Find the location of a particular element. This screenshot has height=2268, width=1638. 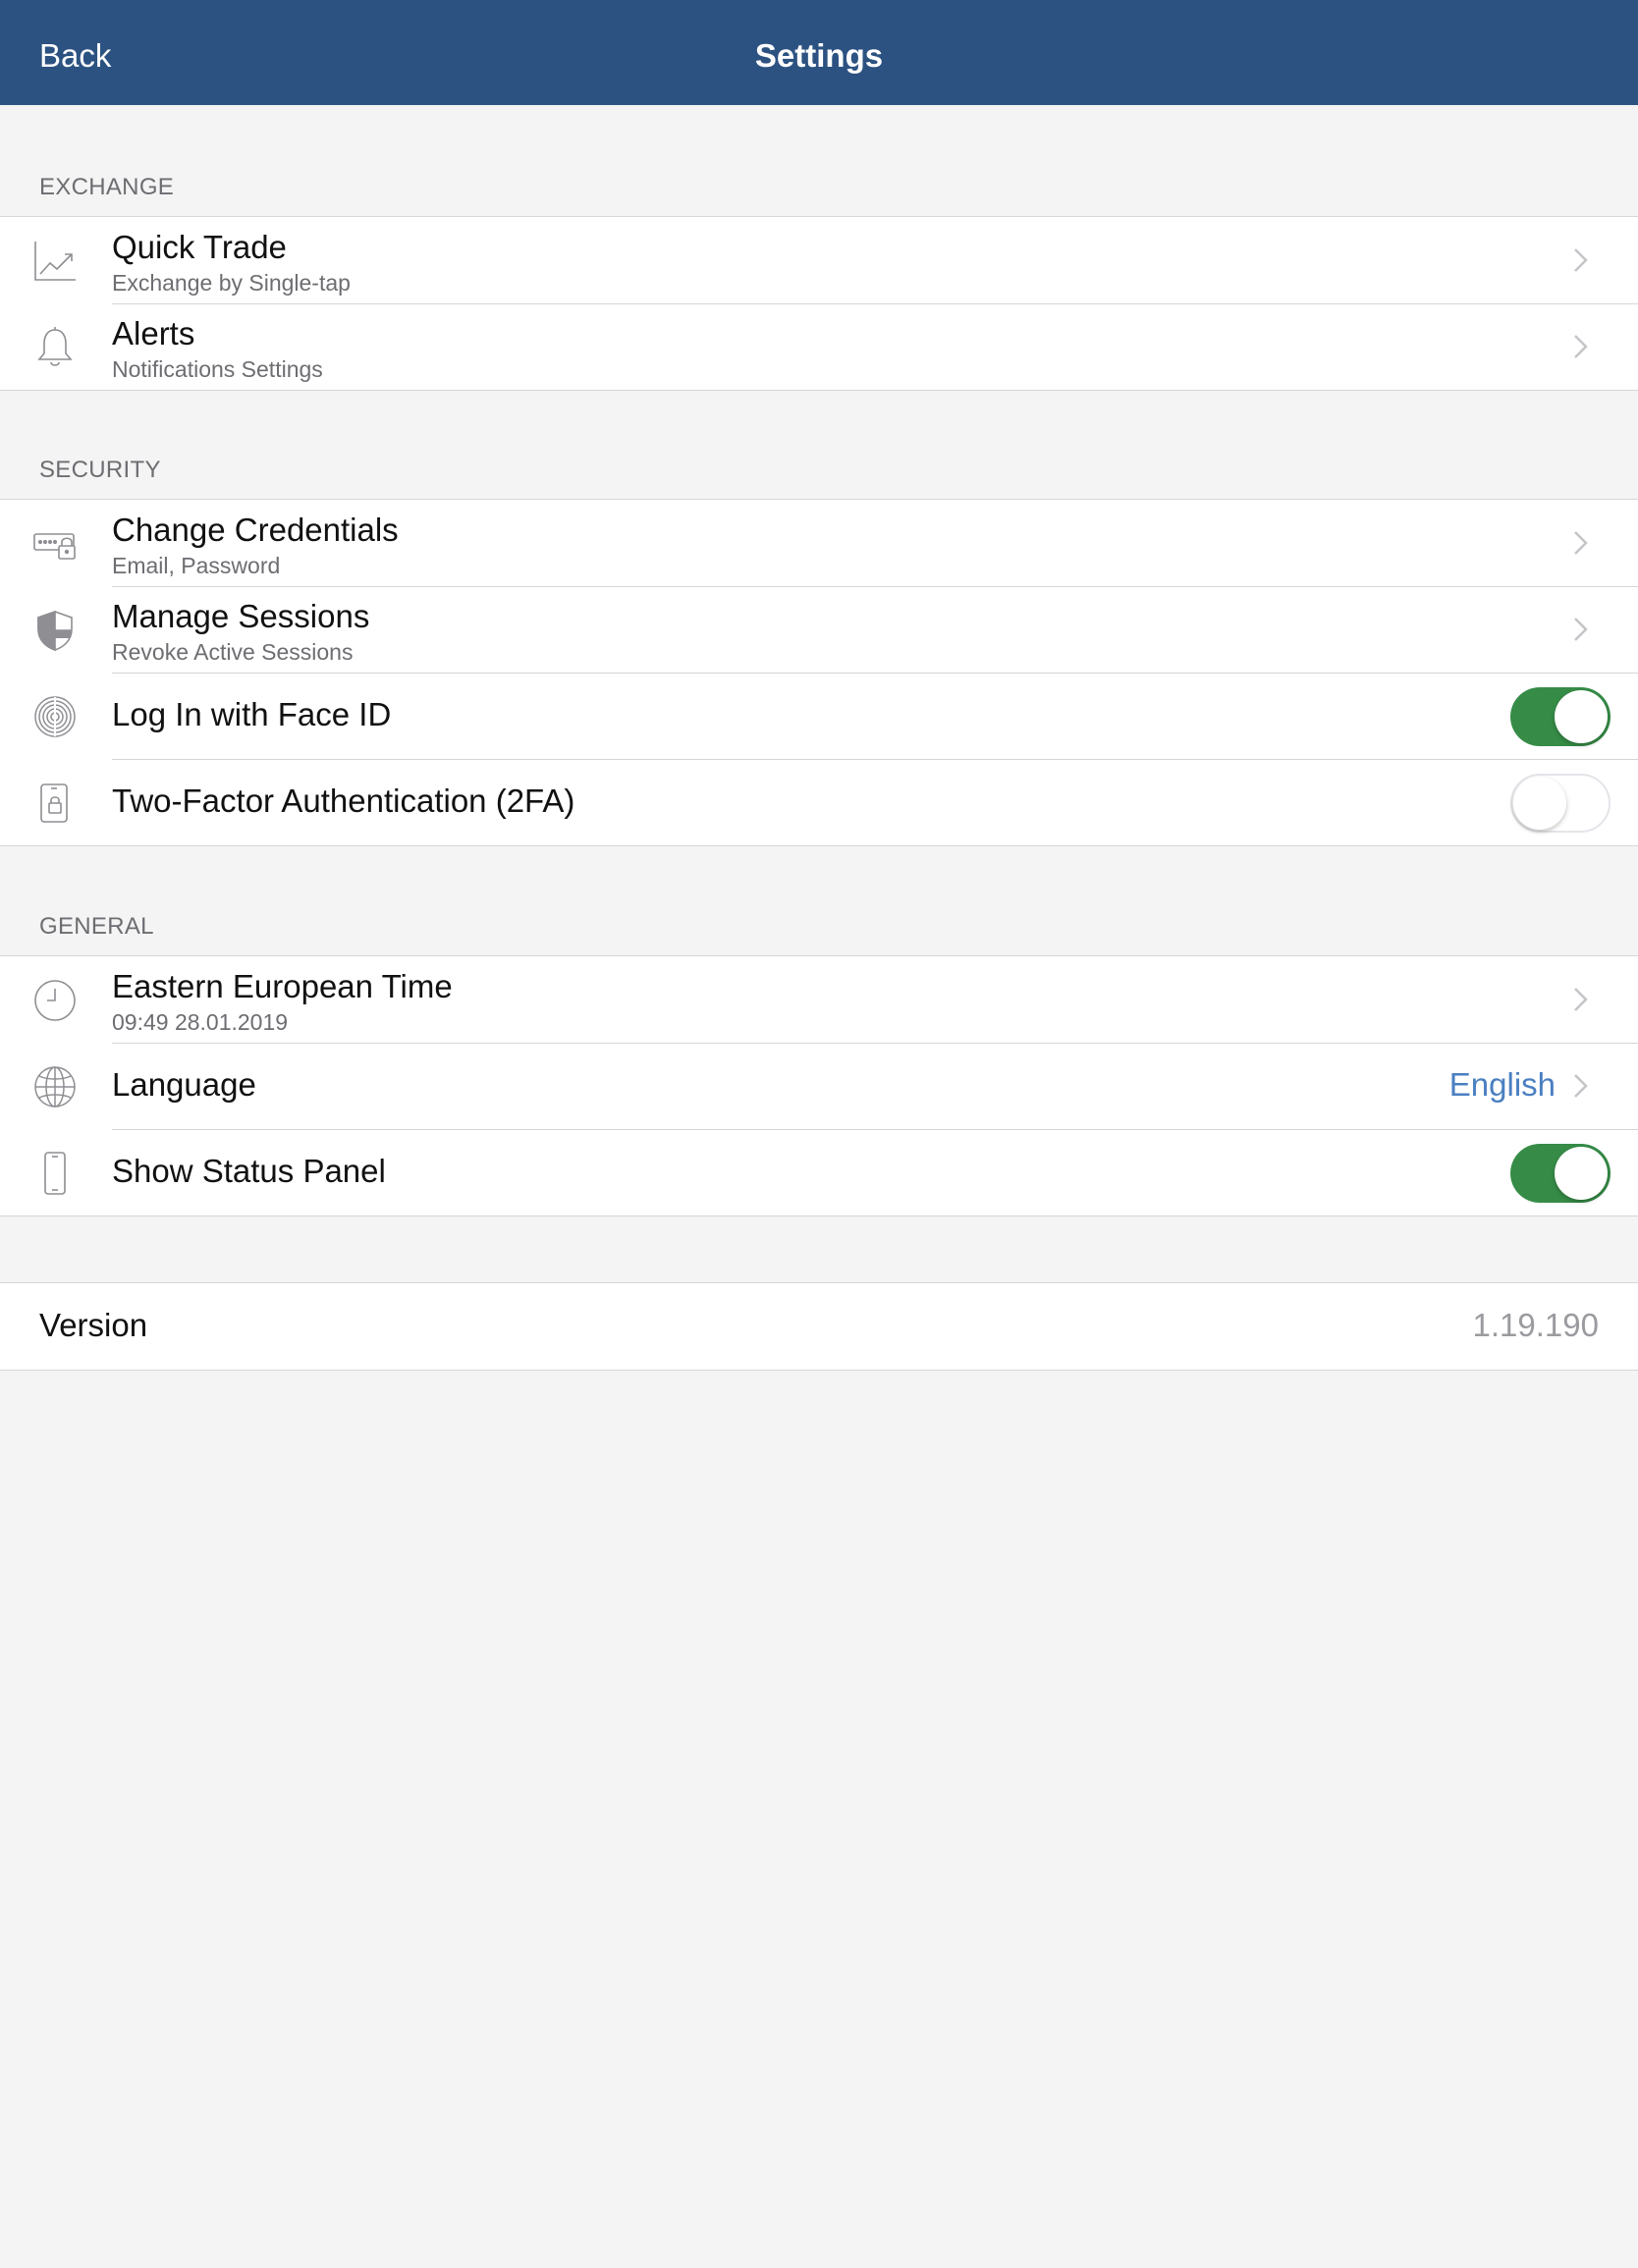

language-value: English is located at coordinates (1502, 1085).